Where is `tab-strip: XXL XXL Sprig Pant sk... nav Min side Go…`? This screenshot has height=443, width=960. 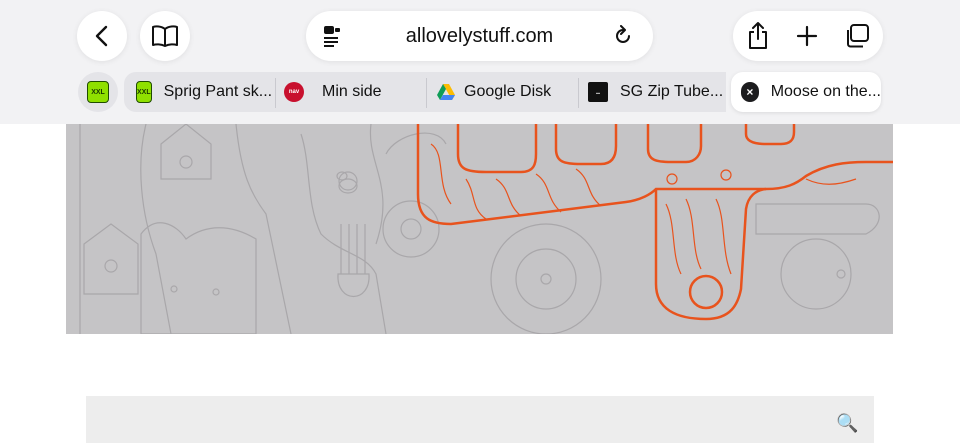 tab-strip: XXL XXL Sprig Pant sk... nav Min side Go… is located at coordinates (480, 93).